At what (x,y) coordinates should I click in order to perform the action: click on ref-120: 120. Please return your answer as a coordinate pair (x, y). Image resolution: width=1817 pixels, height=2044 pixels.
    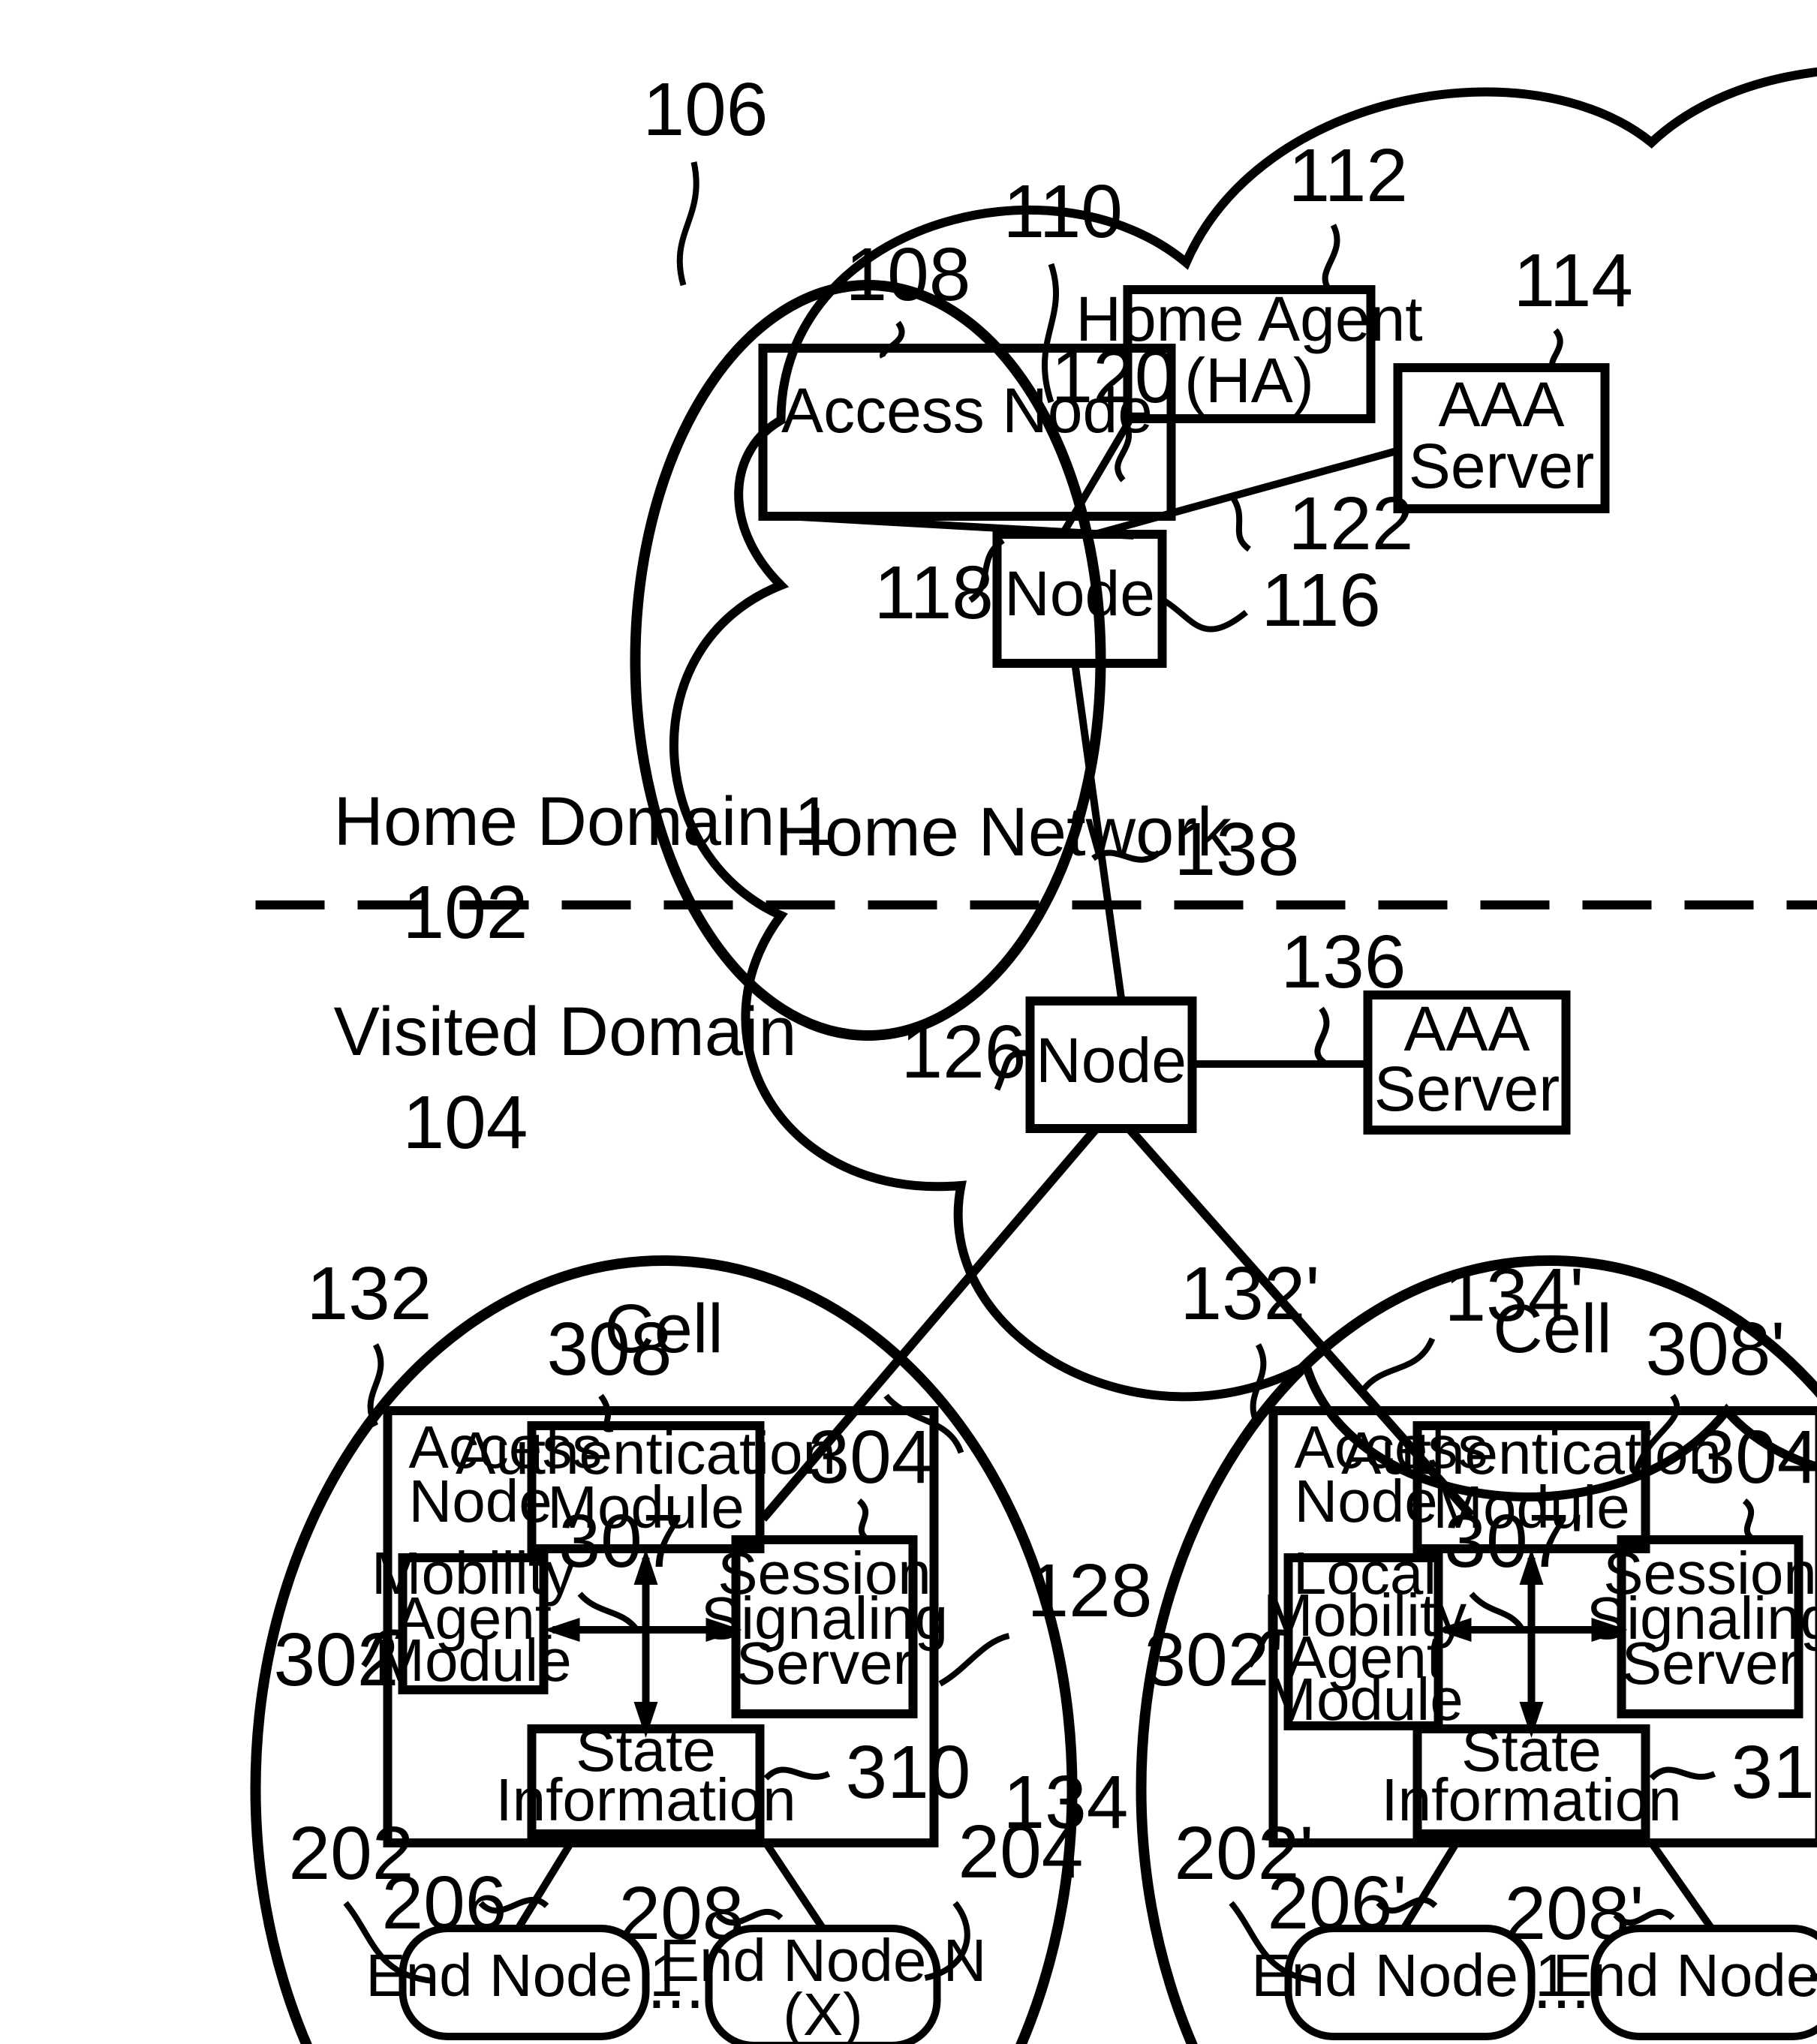
    Looking at the image, I should click on (1114, 377).